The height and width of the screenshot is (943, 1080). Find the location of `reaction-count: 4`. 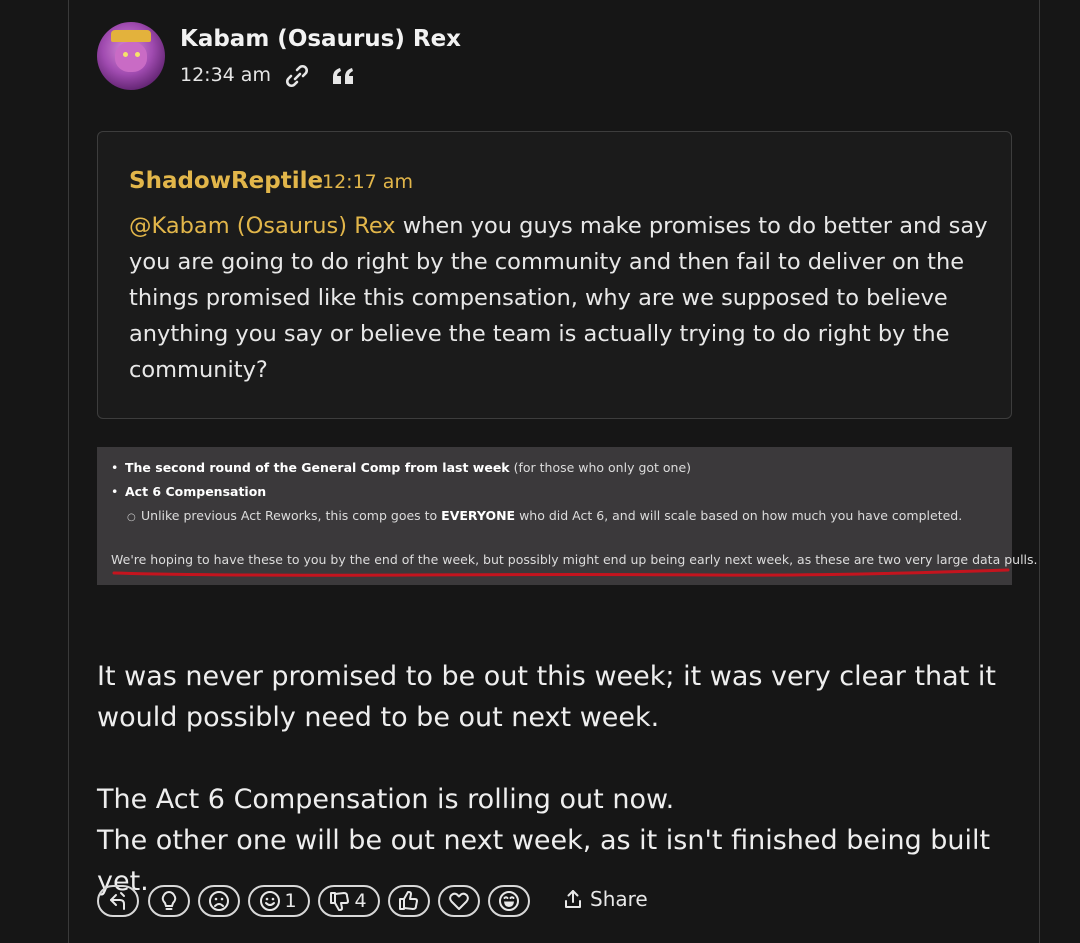

reaction-count: 4 is located at coordinates (360, 901).